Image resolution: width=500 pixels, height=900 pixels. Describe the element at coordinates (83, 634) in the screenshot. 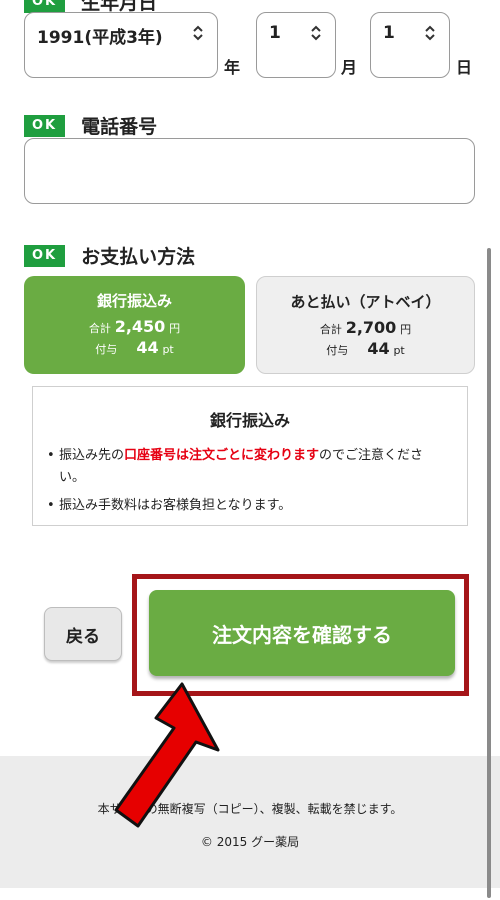

I see `back-button: 戻る` at that location.